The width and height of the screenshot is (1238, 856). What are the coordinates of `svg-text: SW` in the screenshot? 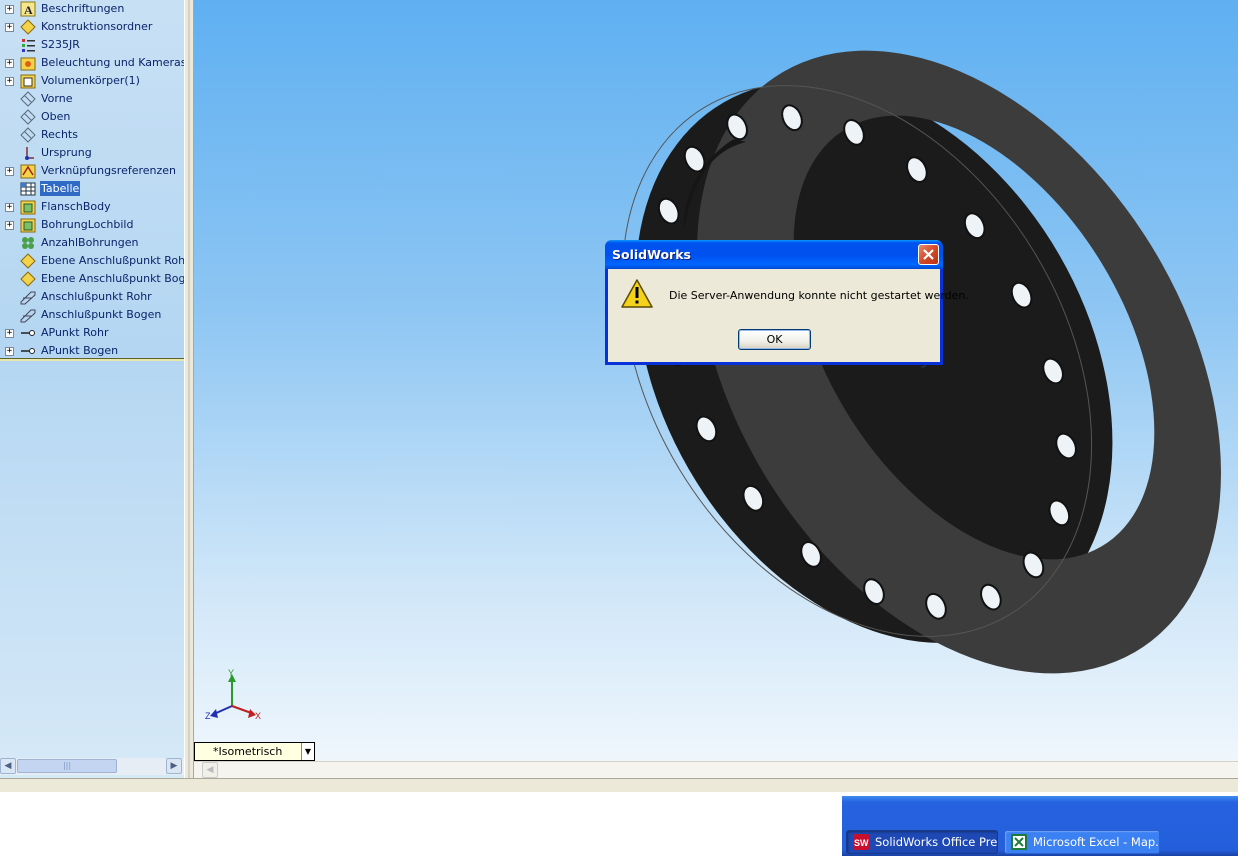 It's located at (861, 843).